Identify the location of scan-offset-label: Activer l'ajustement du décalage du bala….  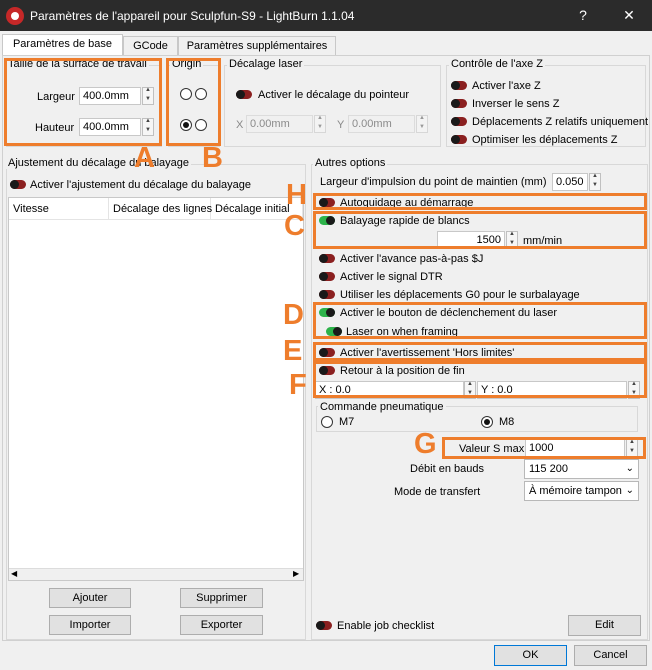
(141, 185).